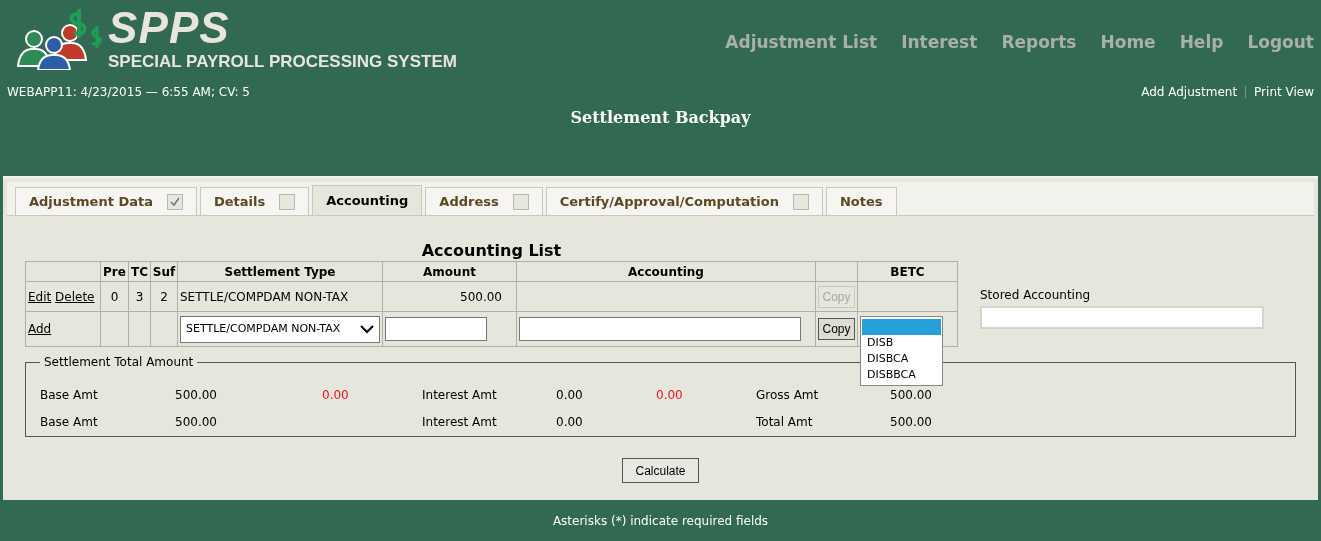 The width and height of the screenshot is (1321, 541). I want to click on amount-field, so click(436, 329).